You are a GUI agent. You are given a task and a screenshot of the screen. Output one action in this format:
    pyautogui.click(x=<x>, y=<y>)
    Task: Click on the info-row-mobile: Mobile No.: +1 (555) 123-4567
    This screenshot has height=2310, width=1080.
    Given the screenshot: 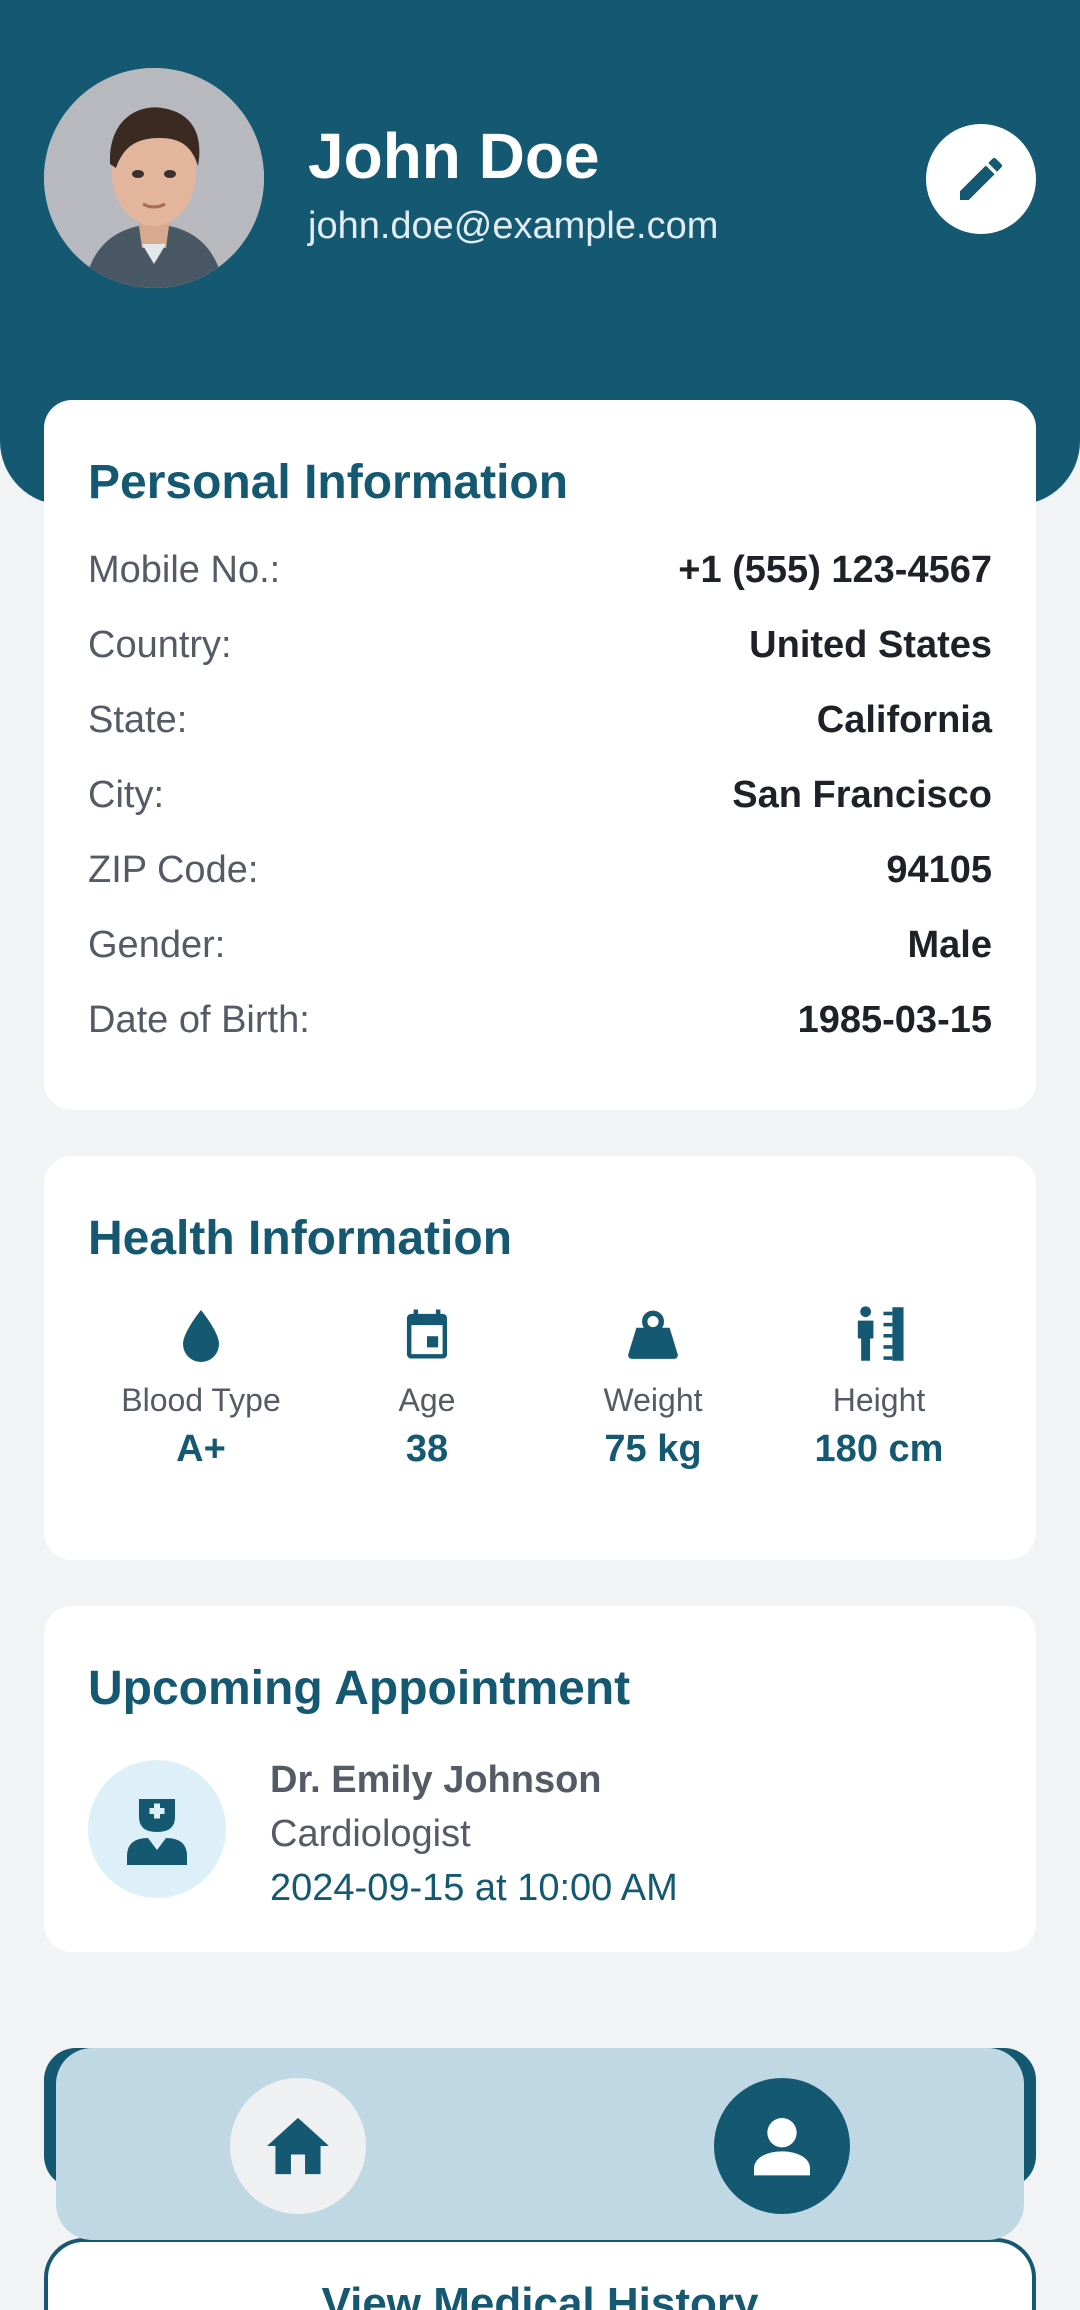 What is the action you would take?
    pyautogui.click(x=540, y=570)
    